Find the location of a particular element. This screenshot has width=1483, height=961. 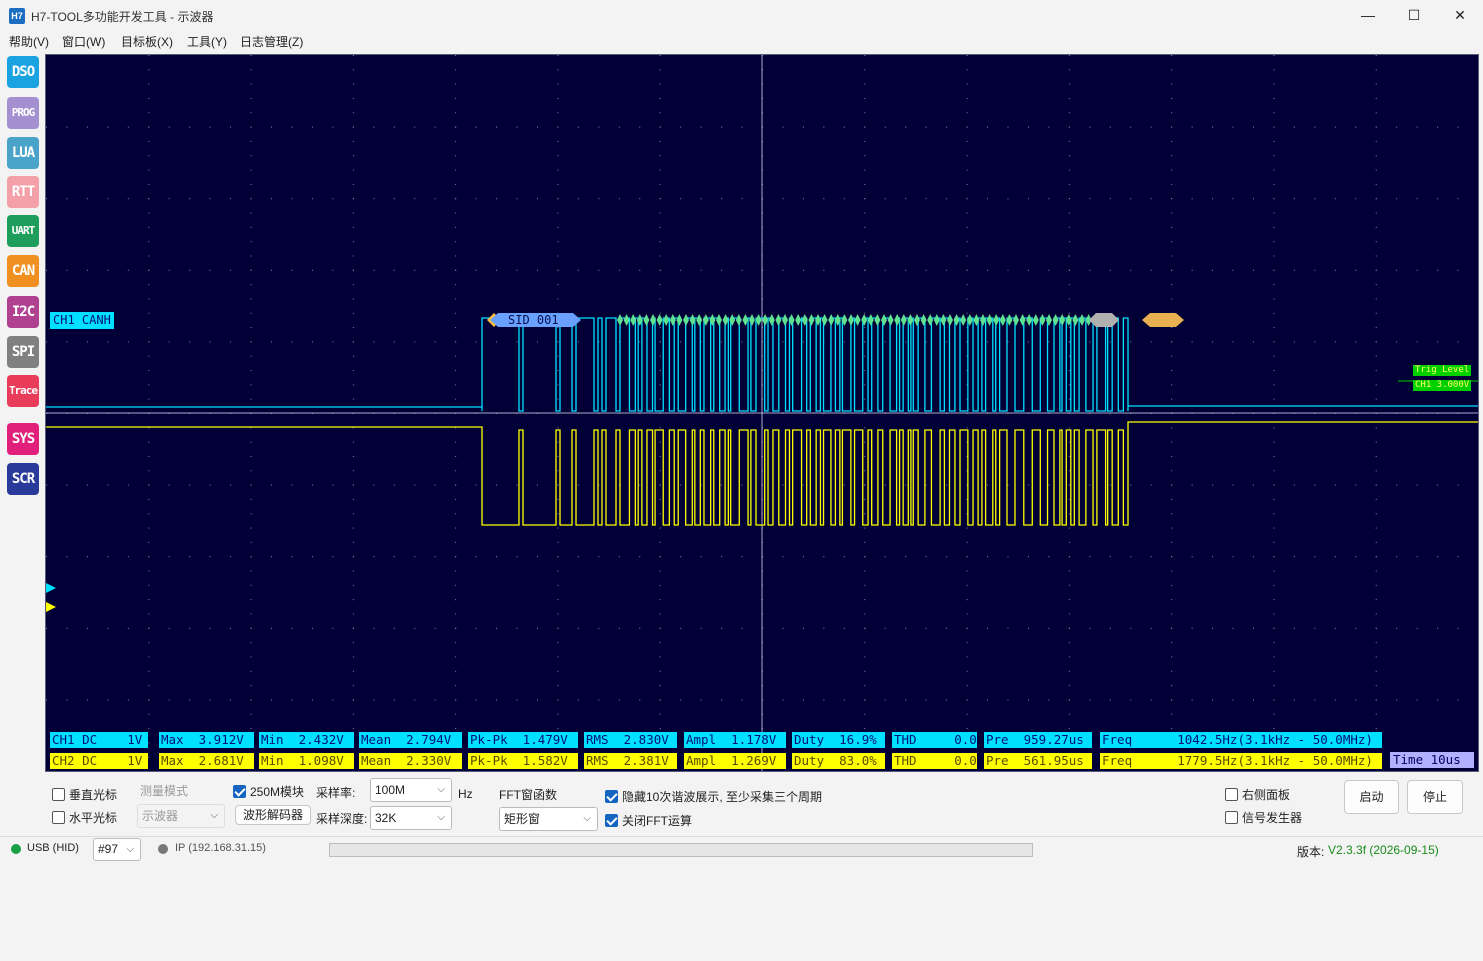

start-button: 启动 is located at coordinates (1371, 797).